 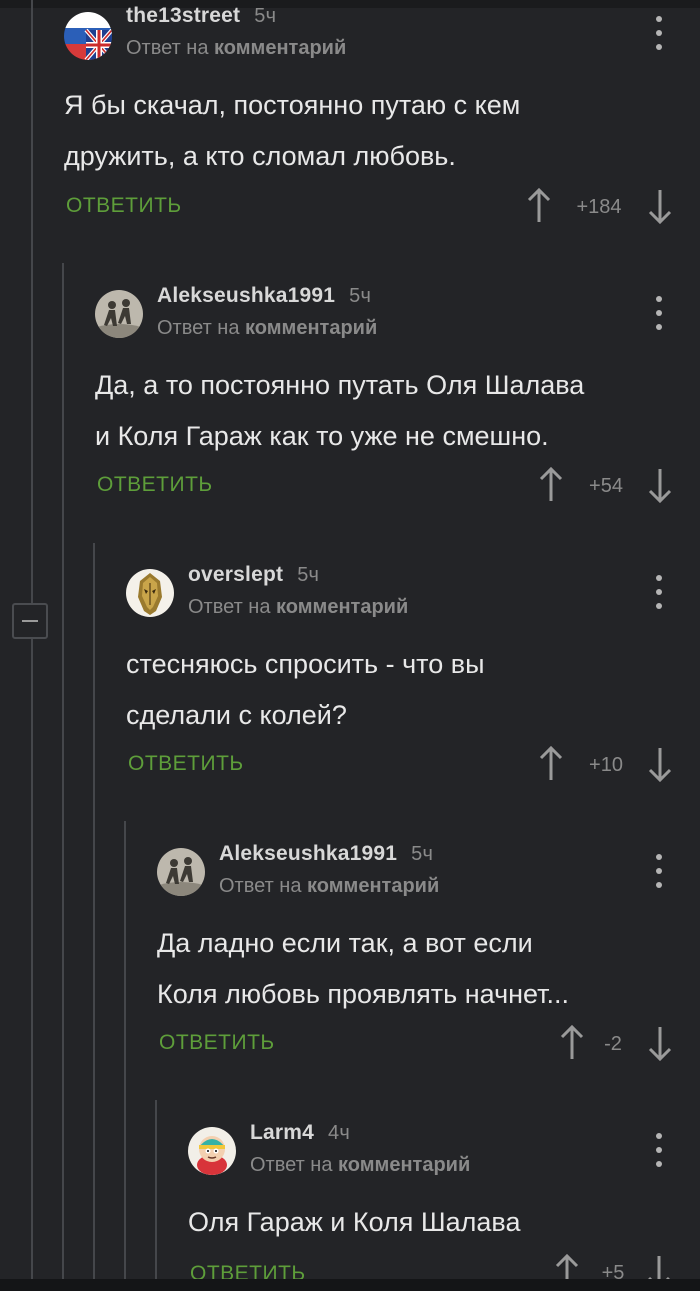 I want to click on comment-body-line: Я бы скачал, постоянно путаю с кем, so click(x=292, y=105).